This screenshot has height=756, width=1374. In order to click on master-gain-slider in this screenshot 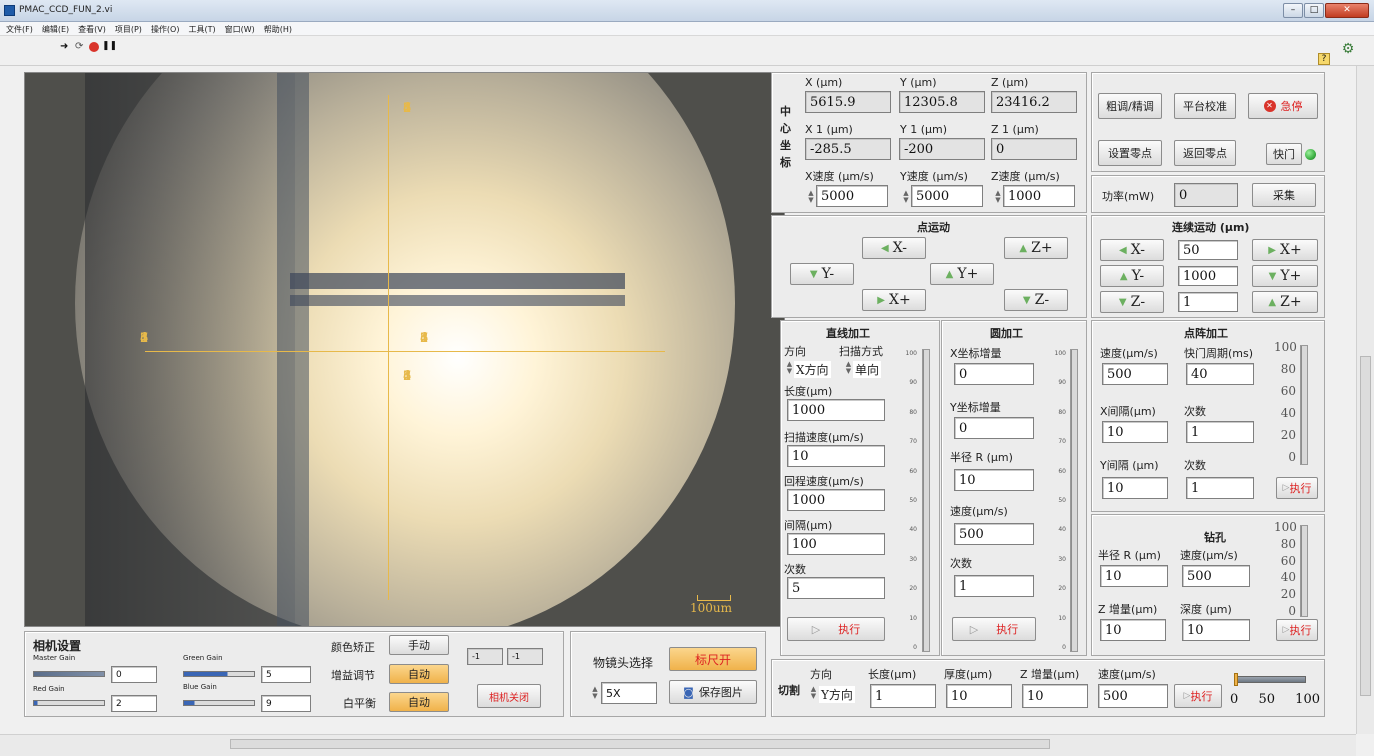, I will do `click(69, 674)`.